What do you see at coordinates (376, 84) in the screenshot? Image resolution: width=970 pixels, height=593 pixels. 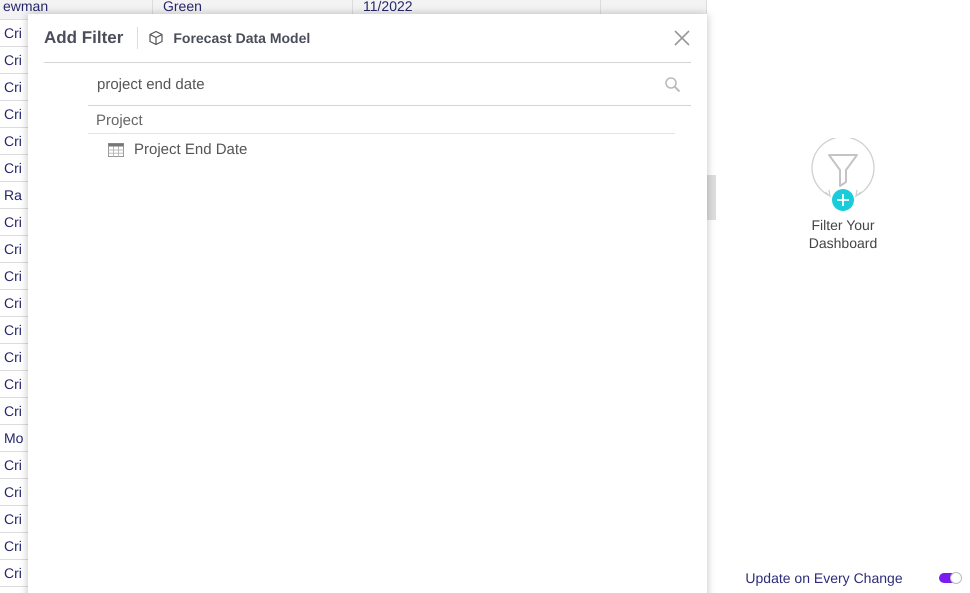 I see `search-field: project end date` at bounding box center [376, 84].